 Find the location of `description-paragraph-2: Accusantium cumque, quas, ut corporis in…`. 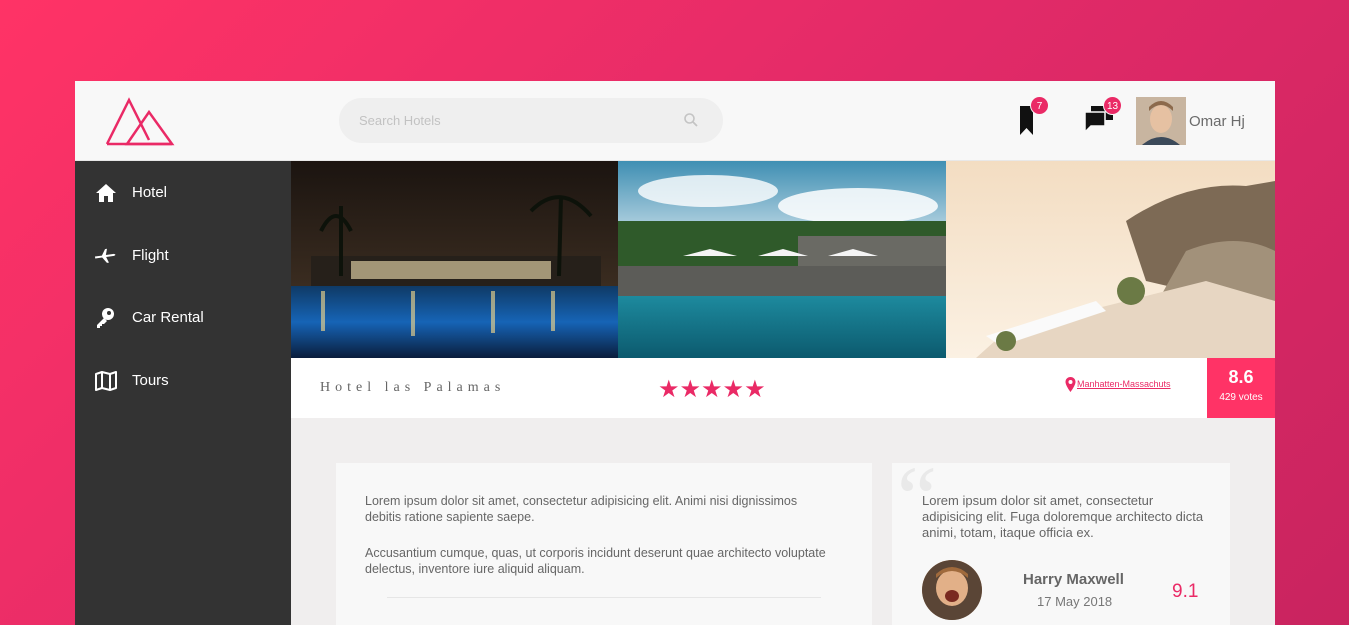

description-paragraph-2: Accusantium cumque, quas, ut corporis in… is located at coordinates (595, 561).